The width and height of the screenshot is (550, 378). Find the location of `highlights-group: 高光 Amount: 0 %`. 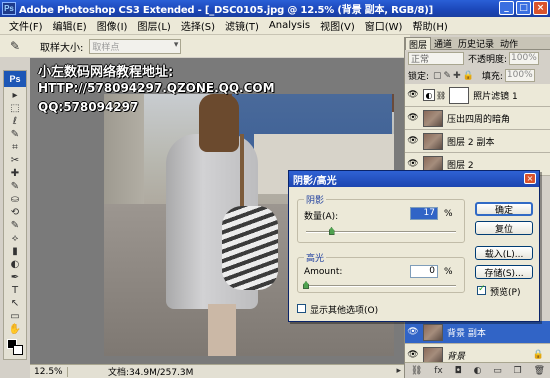

highlights-group: 高光 Amount: 0 % is located at coordinates (381, 272).